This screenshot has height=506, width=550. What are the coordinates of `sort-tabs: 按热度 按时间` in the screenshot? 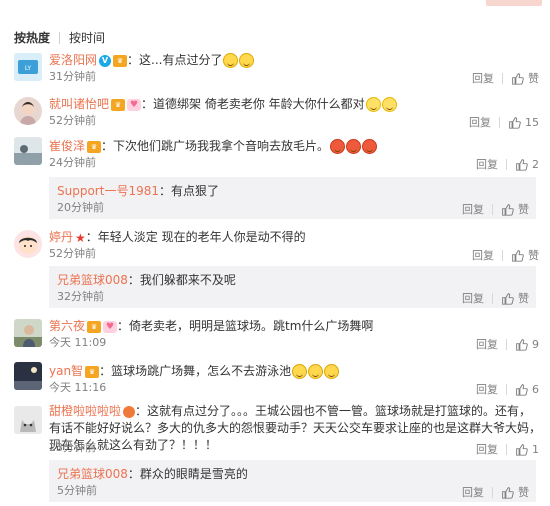 It's located at (59, 38).